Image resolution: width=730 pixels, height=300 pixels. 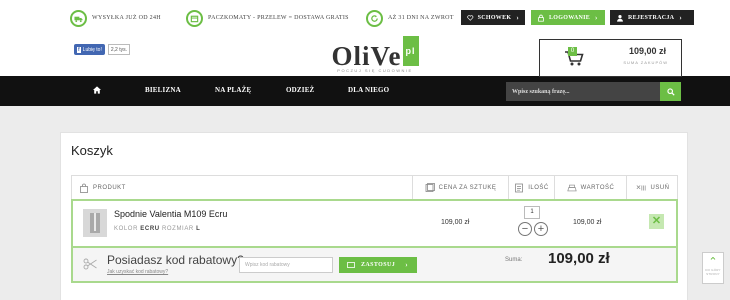 What do you see at coordinates (84, 188) in the screenshot?
I see `bag-icon` at bounding box center [84, 188].